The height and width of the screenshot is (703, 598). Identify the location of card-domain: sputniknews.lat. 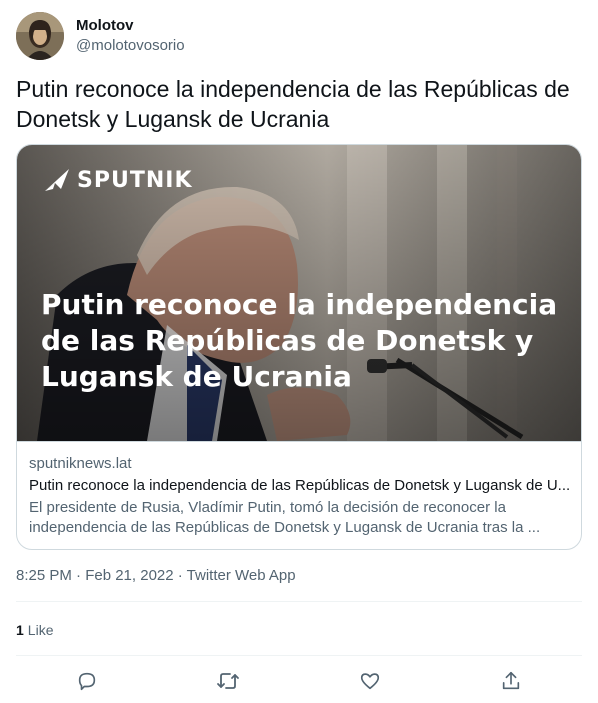
(80, 463).